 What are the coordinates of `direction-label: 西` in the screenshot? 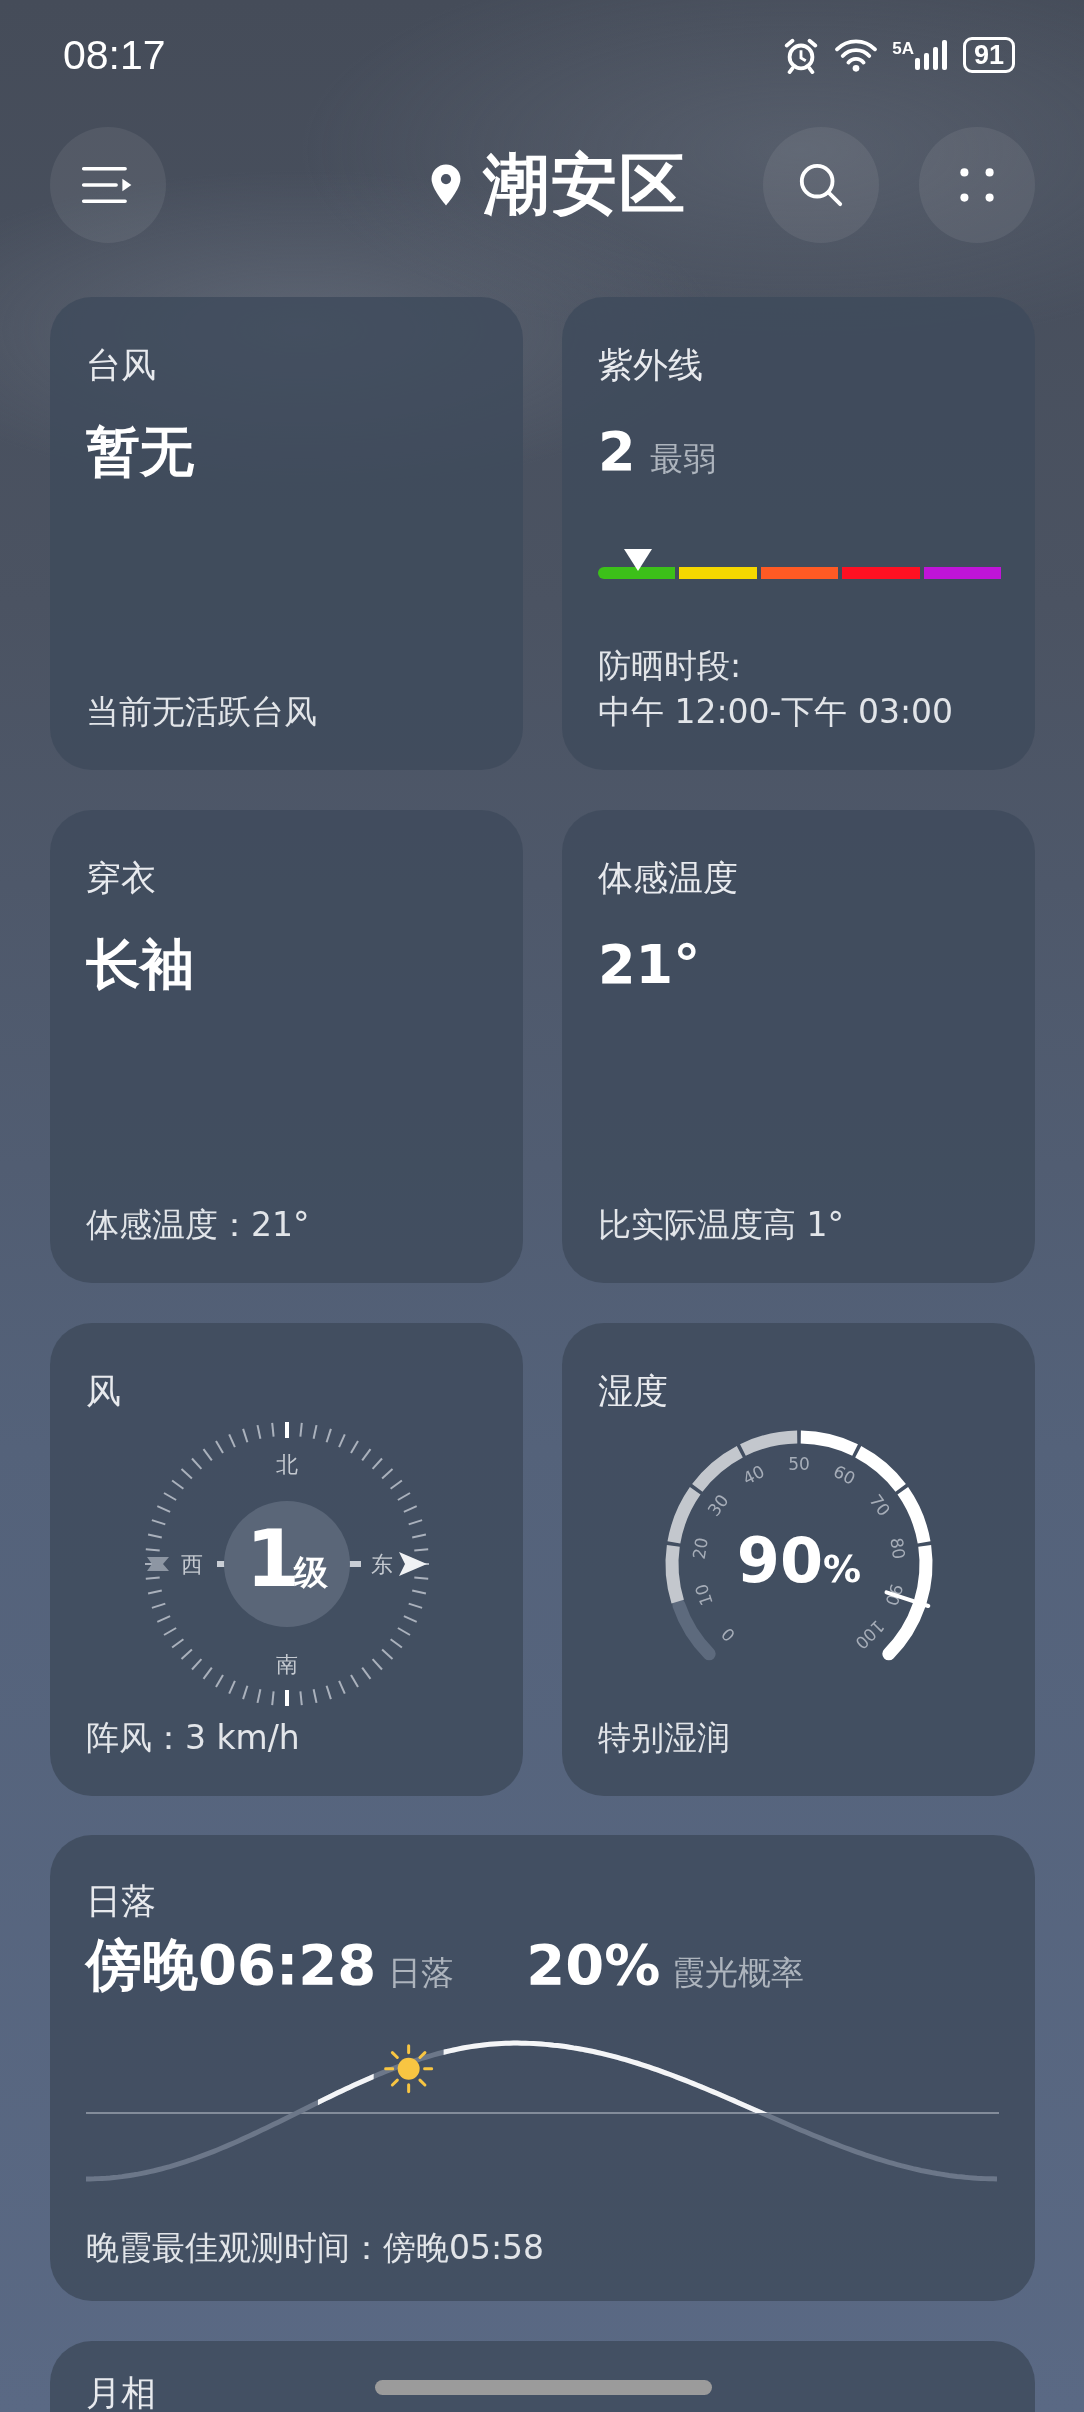 It's located at (191, 1564).